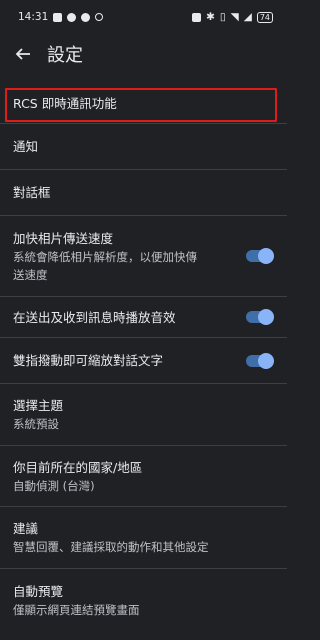 This screenshot has height=640, width=320. What do you see at coordinates (77, 476) in the screenshot?
I see `setting-text: 你目前所在的國家/地區 自動偵測 (台灣)` at bounding box center [77, 476].